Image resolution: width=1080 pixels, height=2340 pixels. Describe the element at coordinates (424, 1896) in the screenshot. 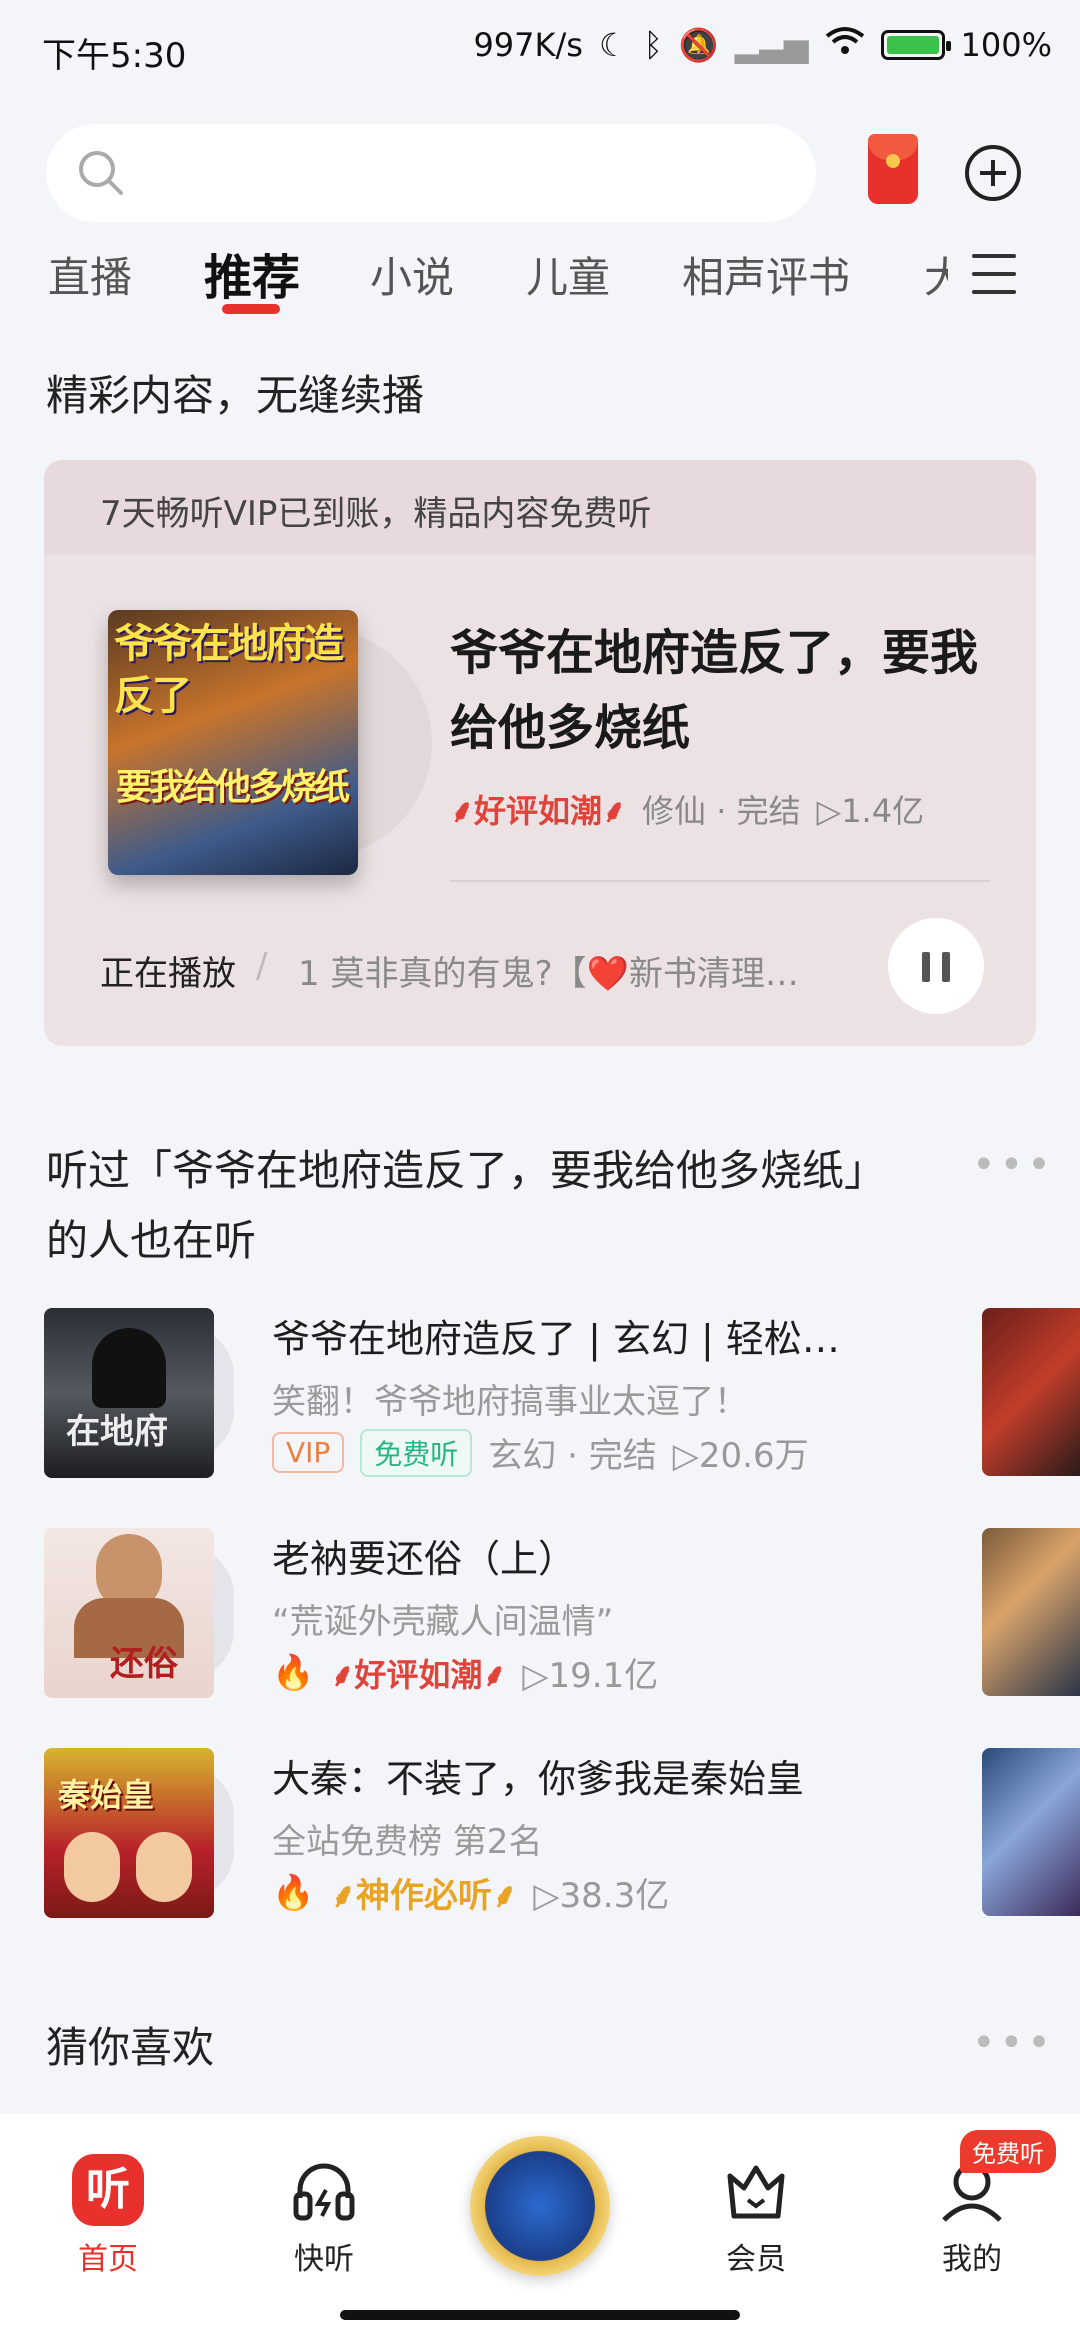

I see `rating-badge: ⸙神作必听⸙` at that location.